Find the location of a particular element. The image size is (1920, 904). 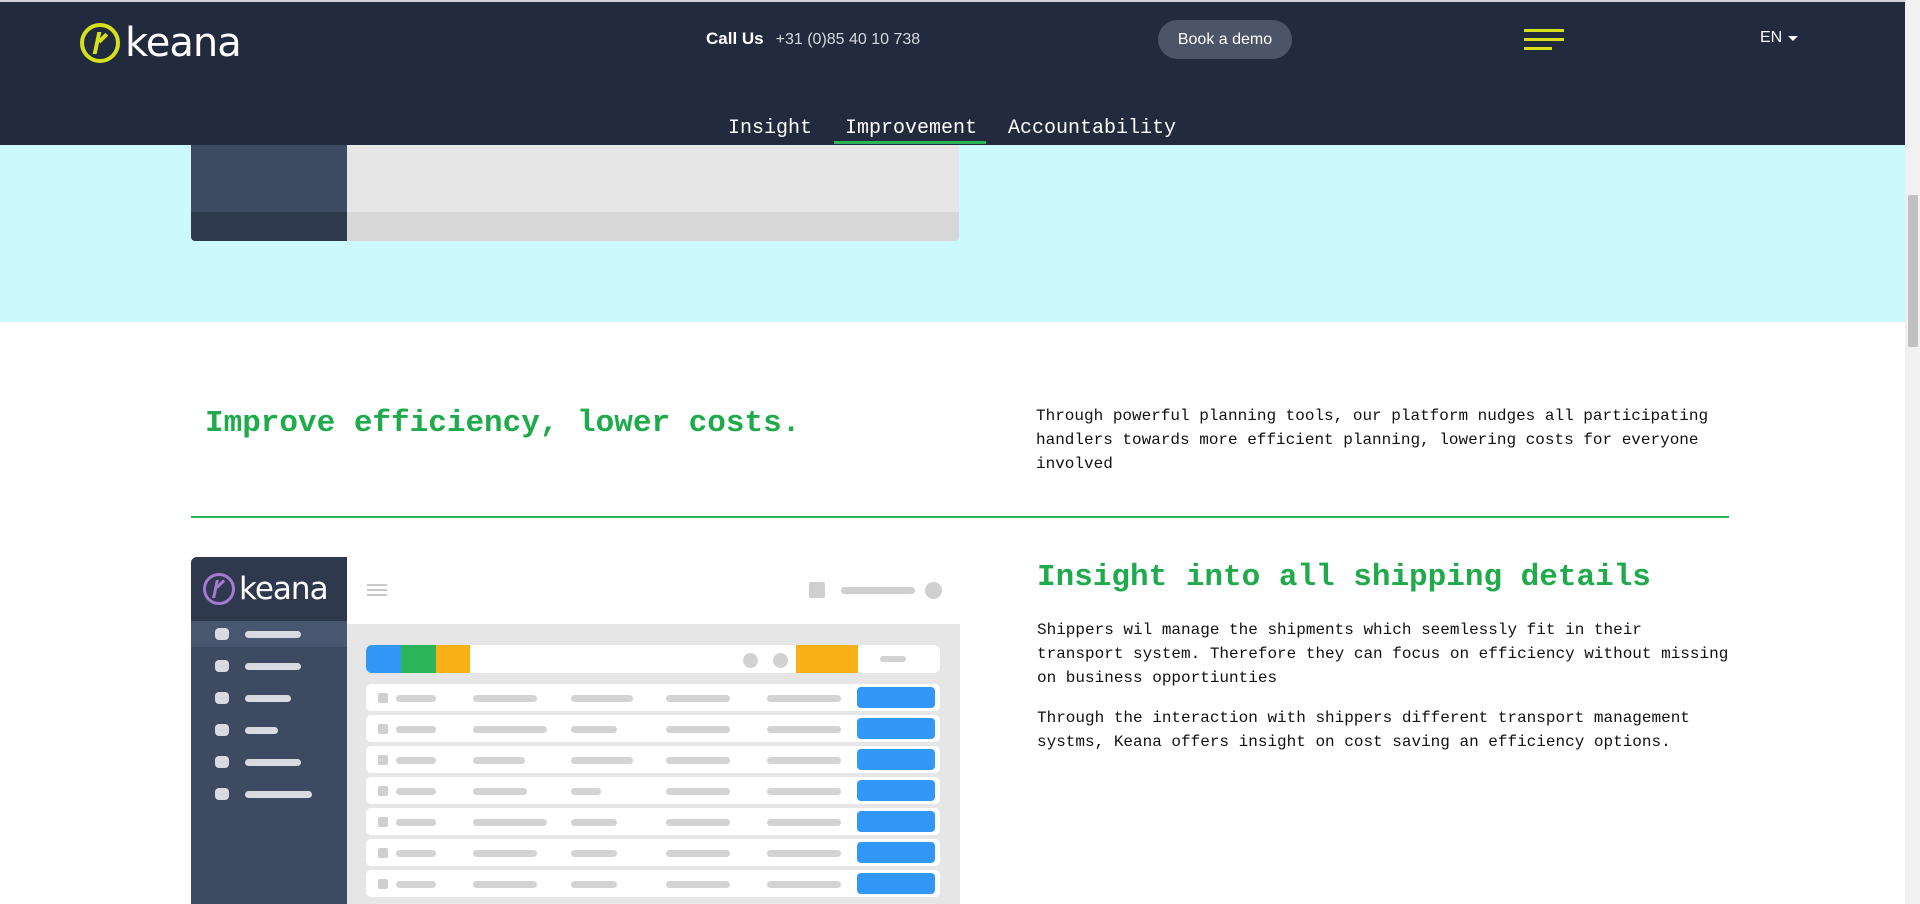

active-tab-indicator is located at coordinates (910, 142).